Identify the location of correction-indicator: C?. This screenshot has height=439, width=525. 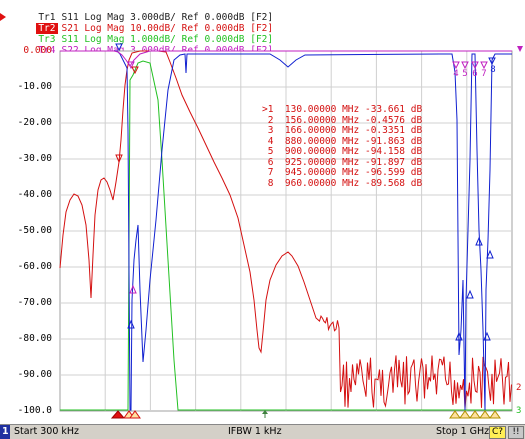
(497, 432).